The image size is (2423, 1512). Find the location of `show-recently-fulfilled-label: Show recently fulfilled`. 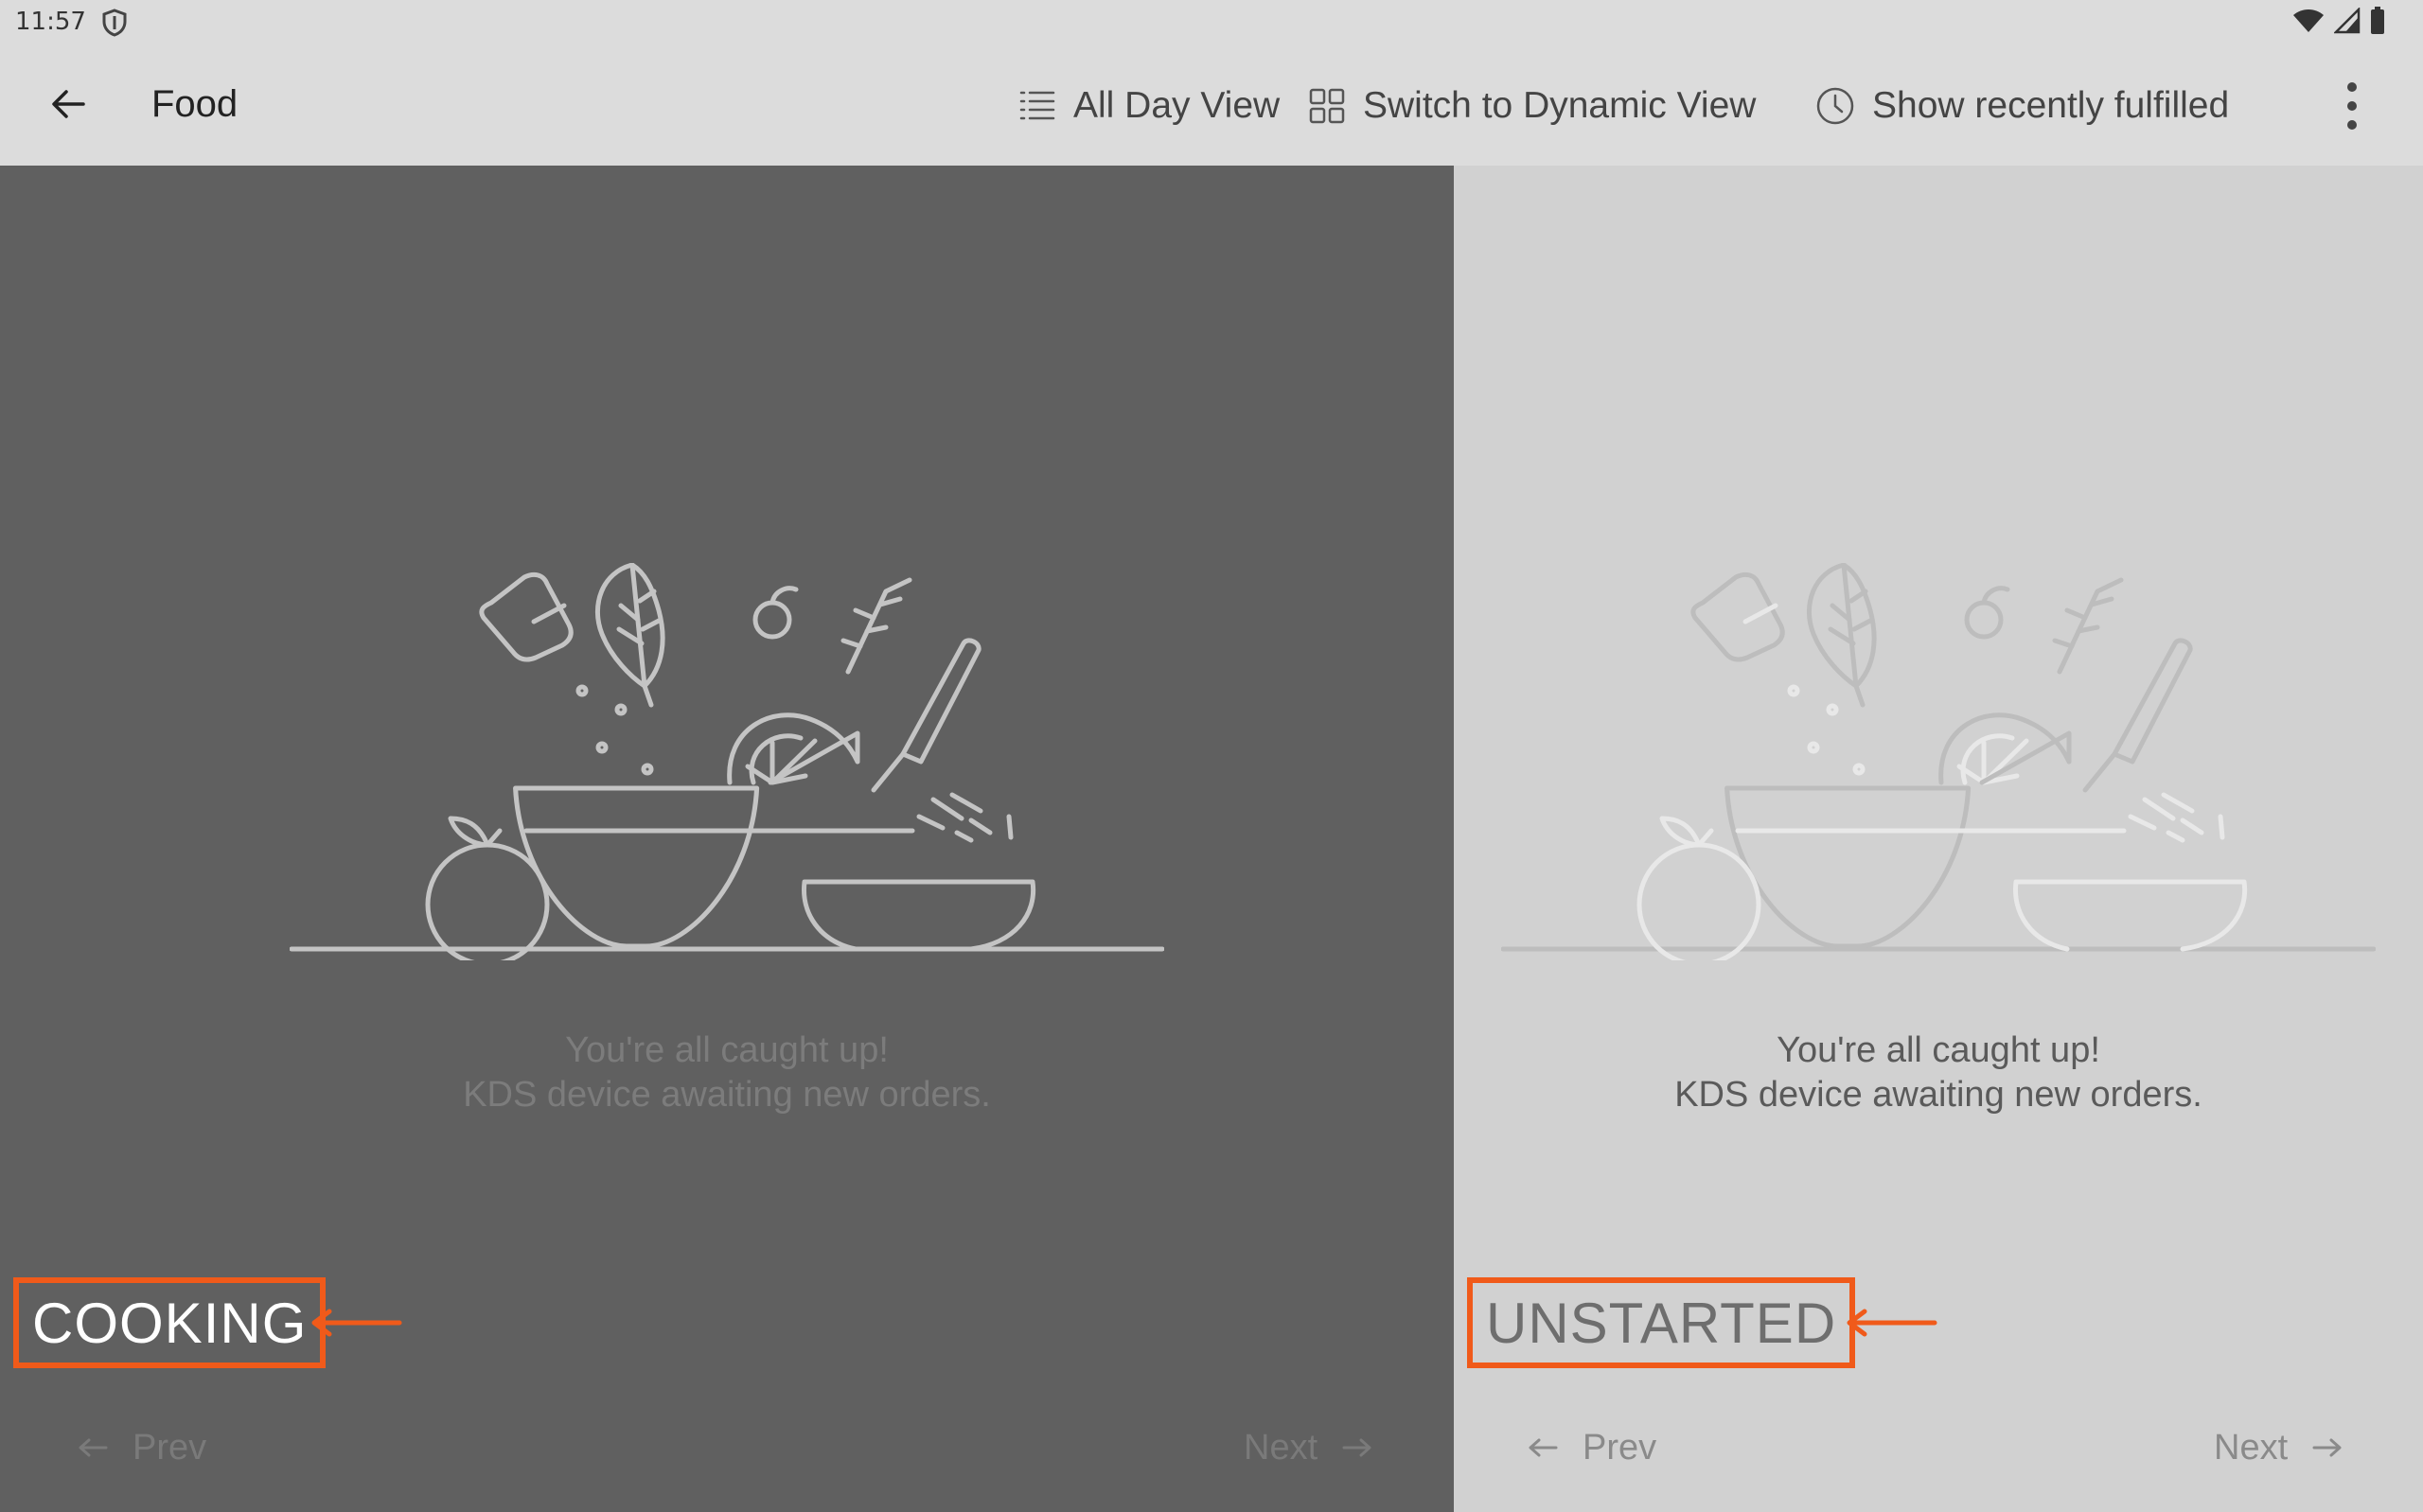

show-recently-fulfilled-label: Show recently fulfilled is located at coordinates (2051, 105).